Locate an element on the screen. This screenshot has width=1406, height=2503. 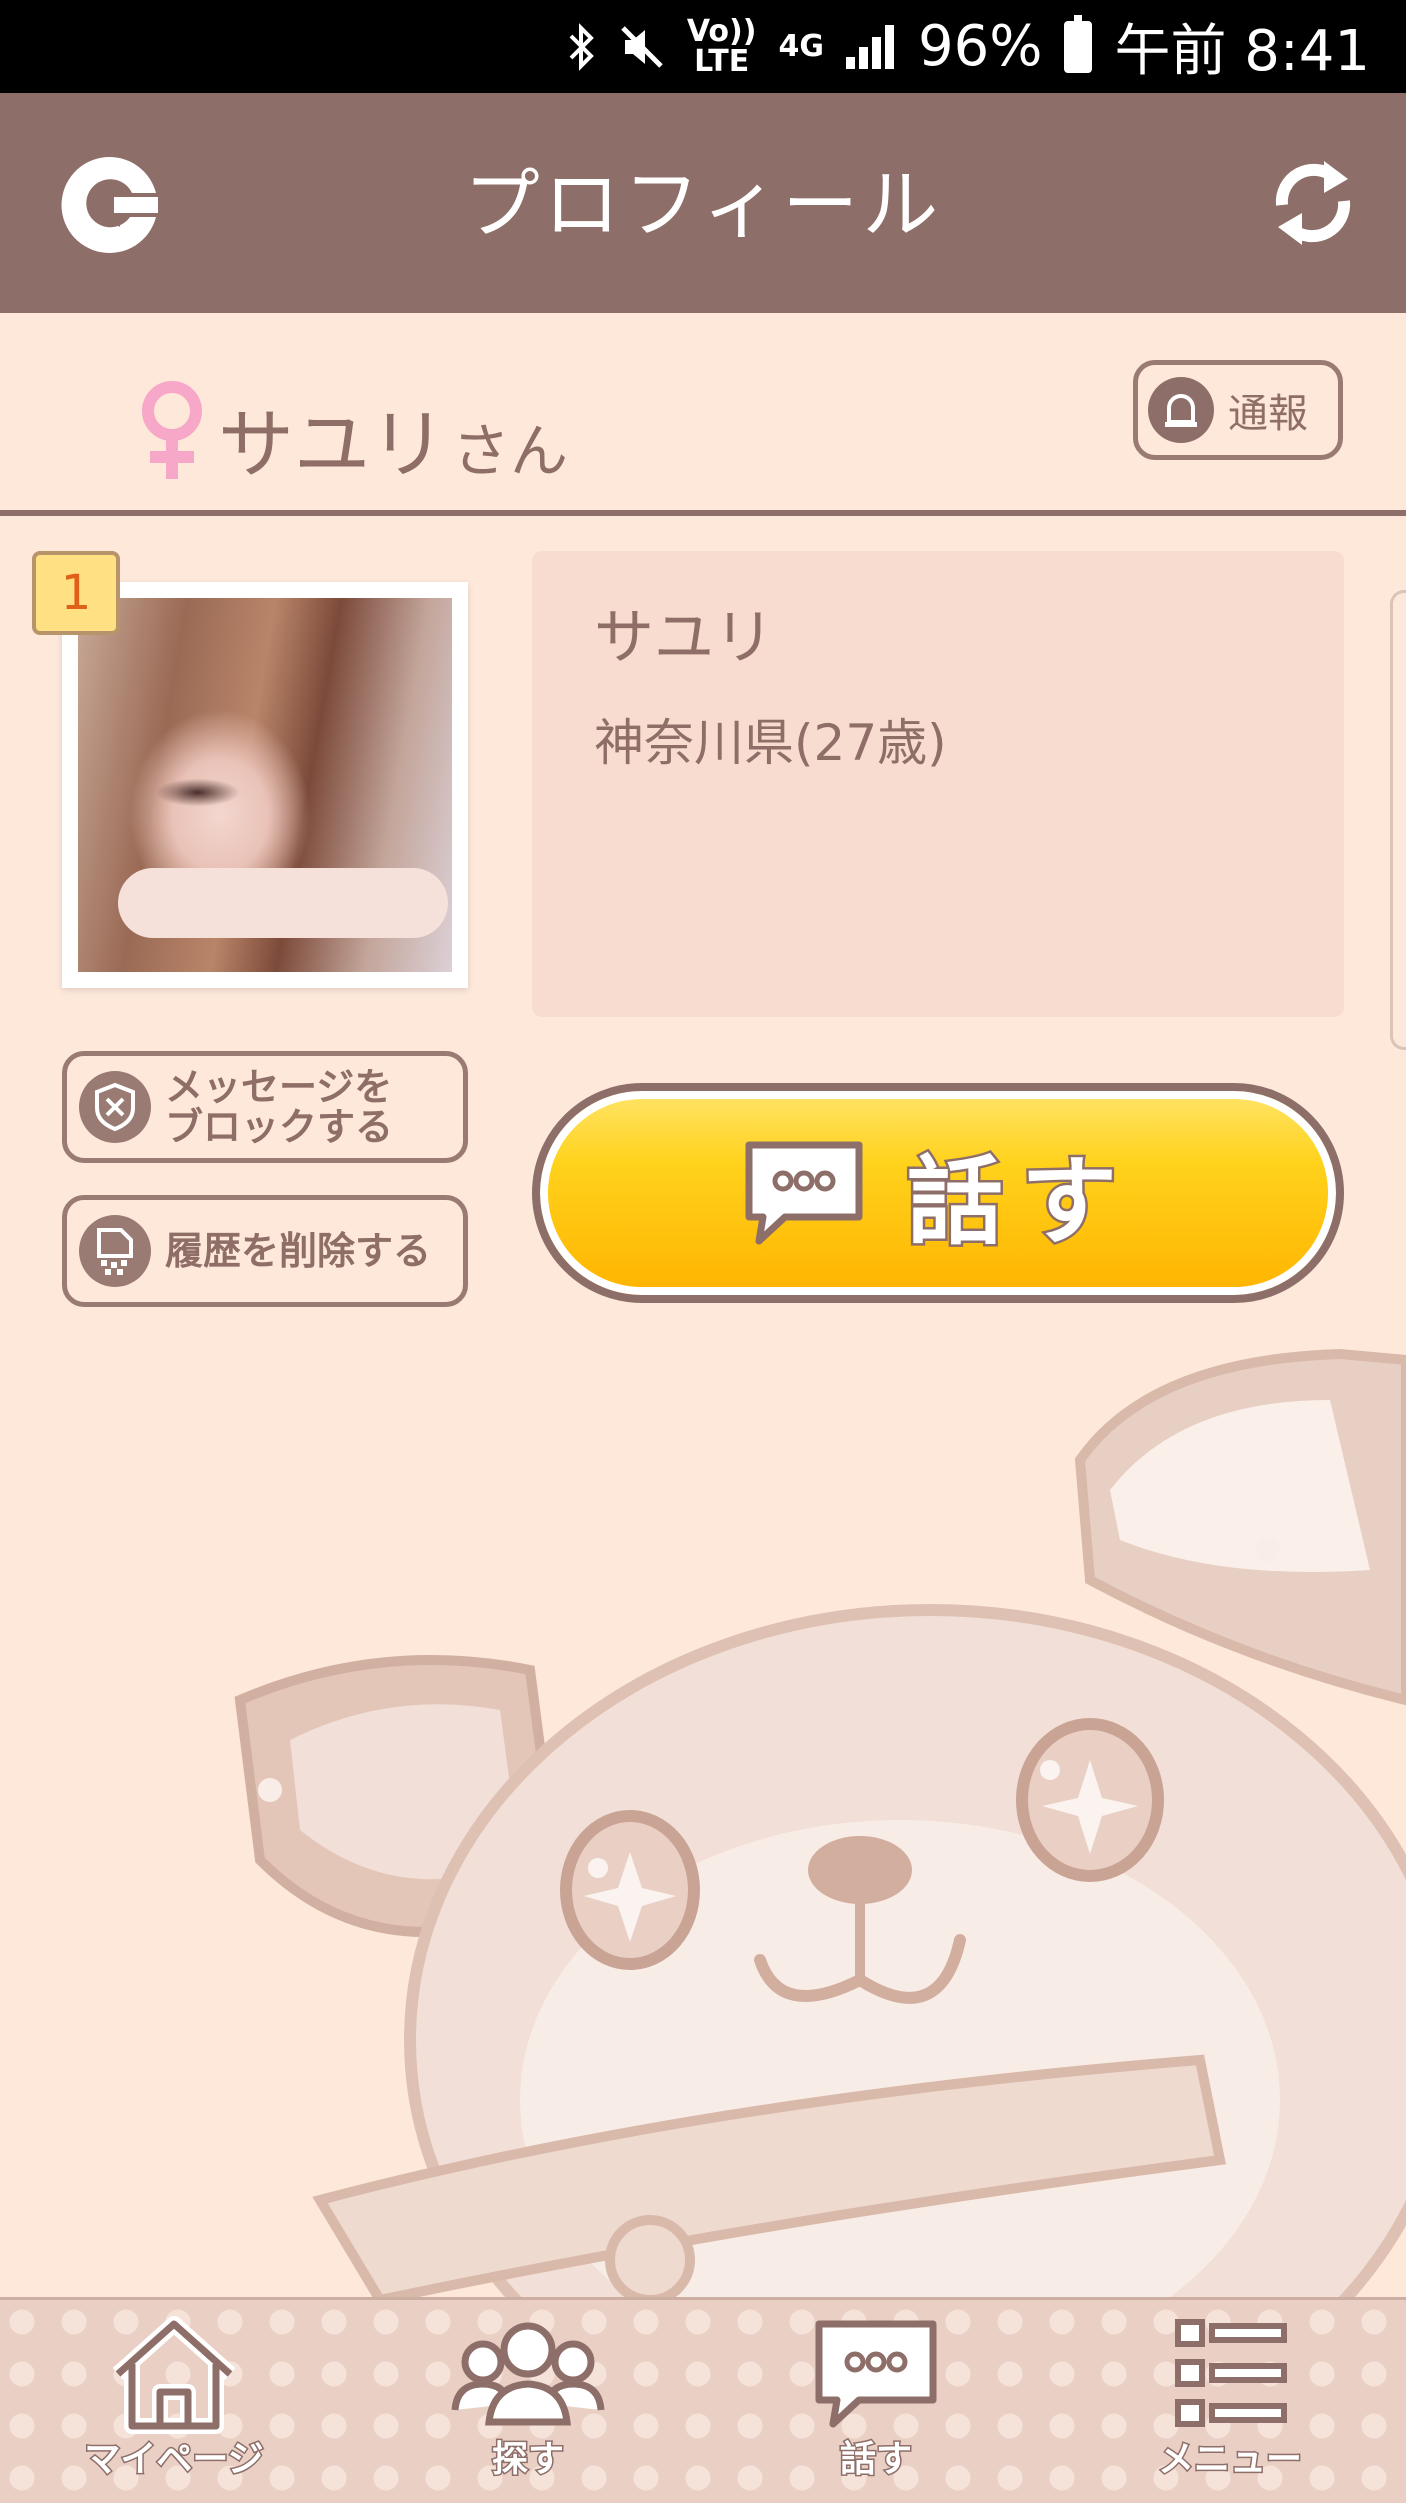
profile-photo-image is located at coordinates (265, 785).